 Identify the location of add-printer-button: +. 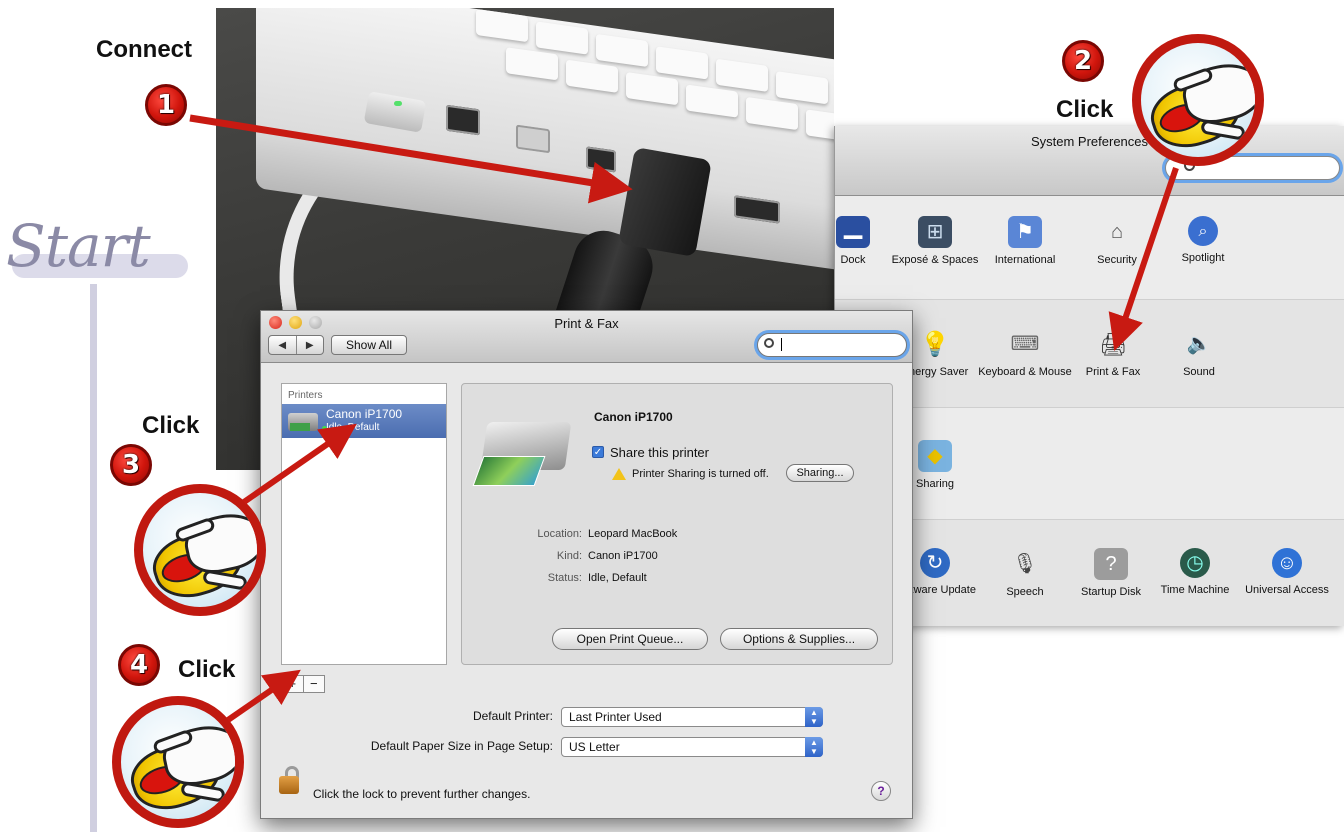
(292, 684).